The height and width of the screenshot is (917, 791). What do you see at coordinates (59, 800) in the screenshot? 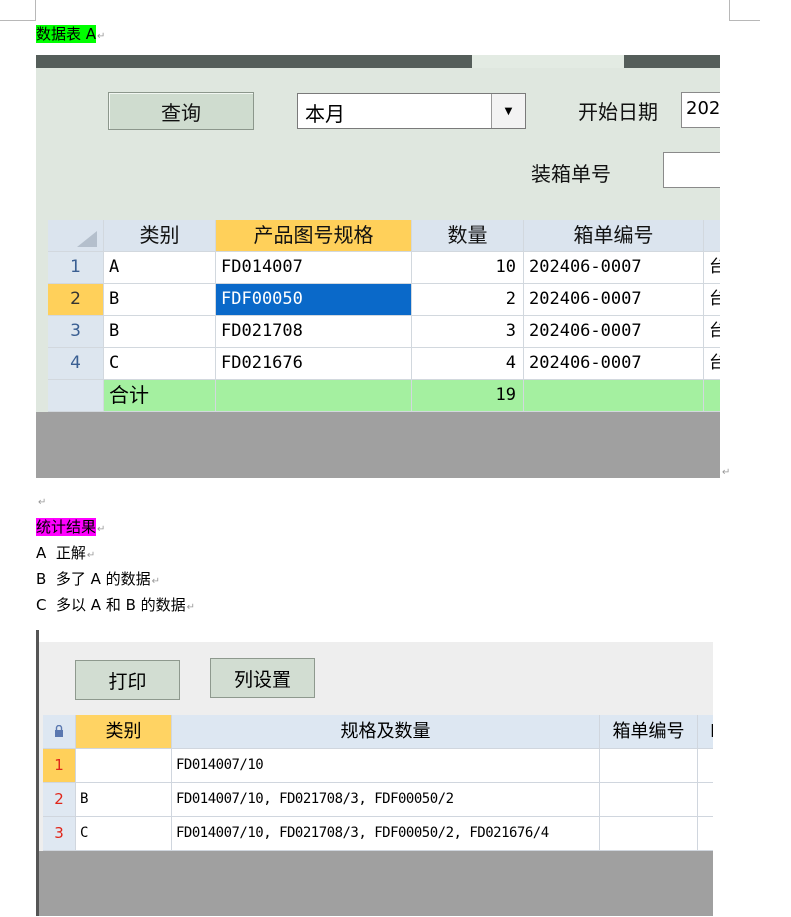
I see `row-header: 2` at bounding box center [59, 800].